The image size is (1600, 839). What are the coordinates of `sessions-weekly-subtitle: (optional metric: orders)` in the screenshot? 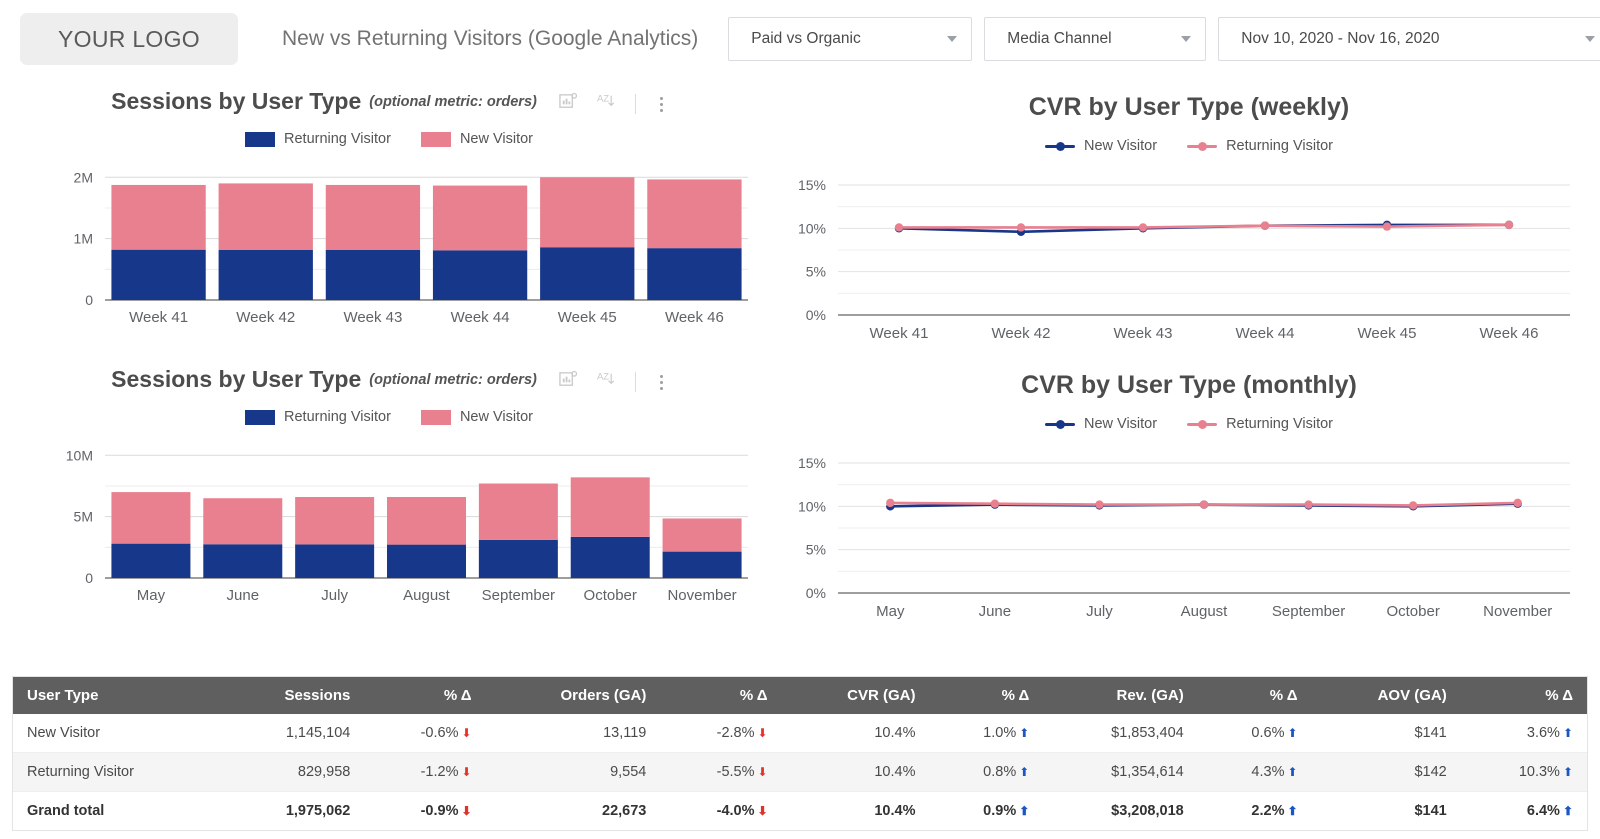 It's located at (453, 102).